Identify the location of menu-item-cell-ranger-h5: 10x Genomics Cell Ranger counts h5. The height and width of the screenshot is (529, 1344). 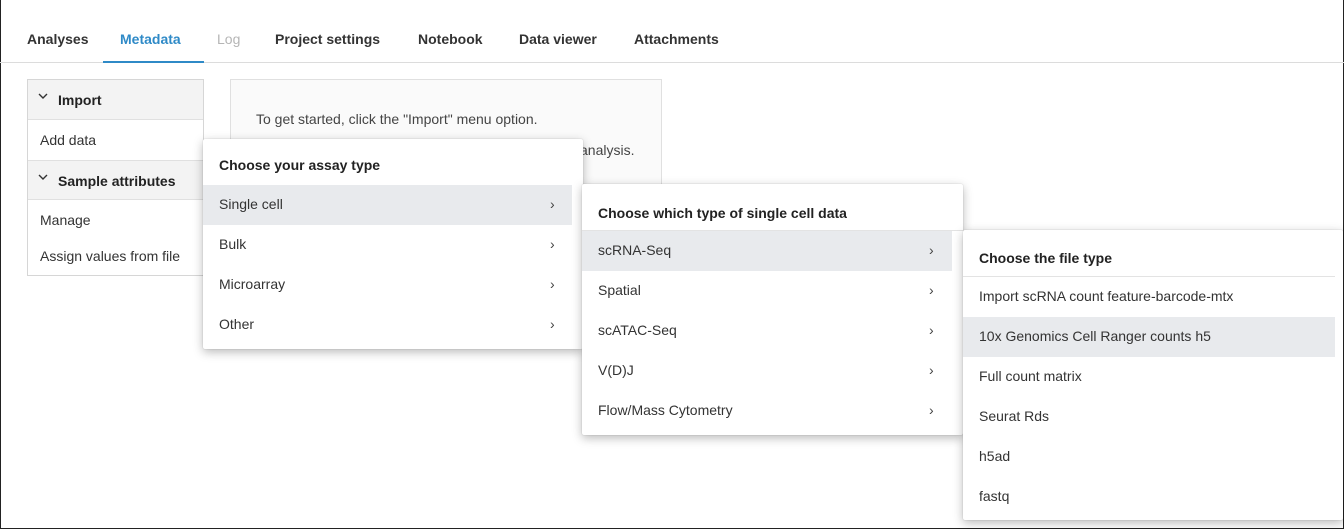
(1149, 337).